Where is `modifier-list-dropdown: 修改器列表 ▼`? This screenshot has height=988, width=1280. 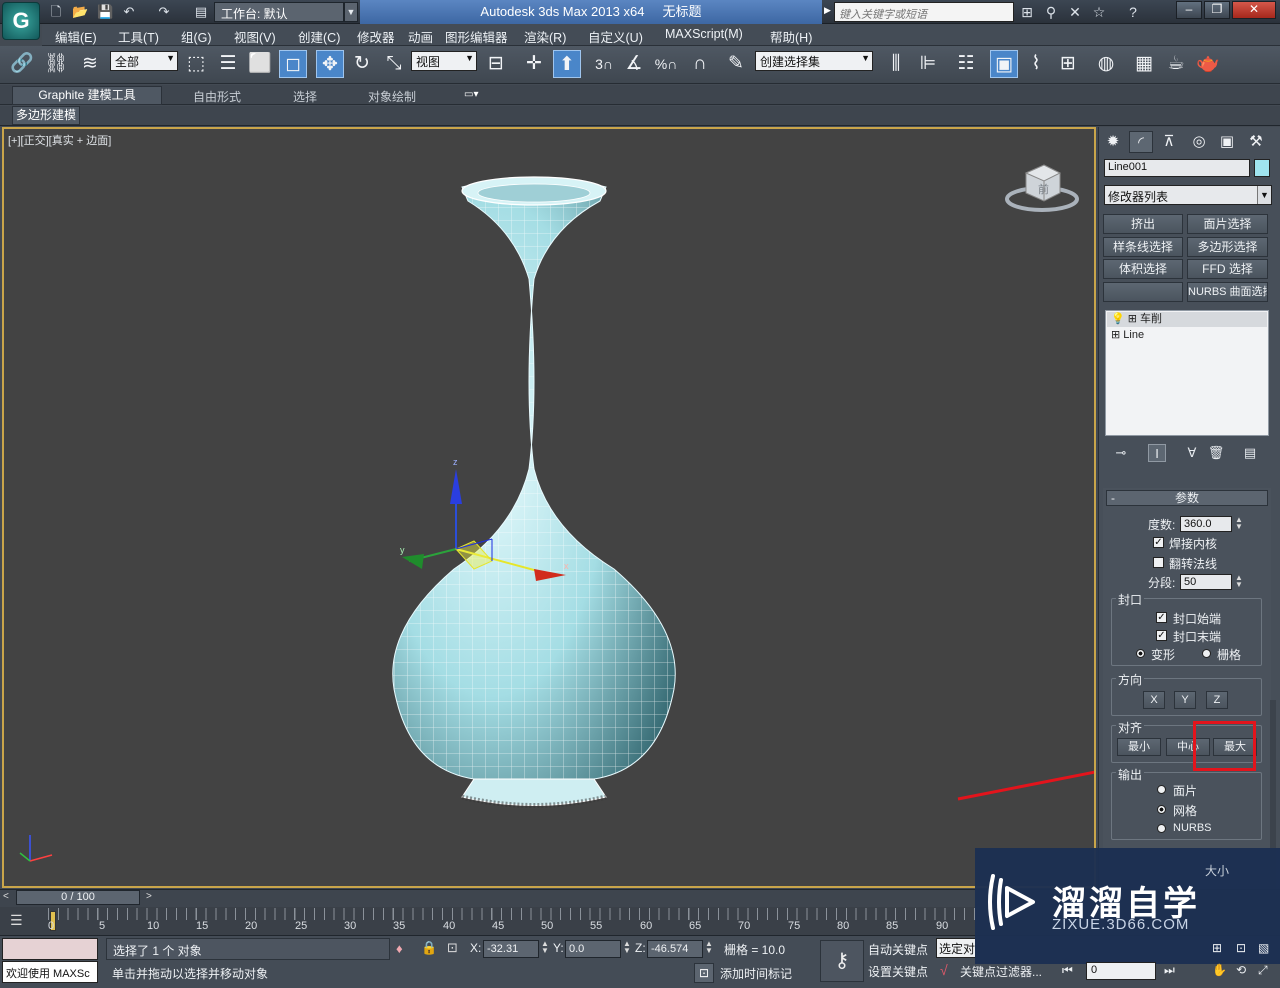
modifier-list-dropdown: 修改器列表 ▼ is located at coordinates (1188, 195).